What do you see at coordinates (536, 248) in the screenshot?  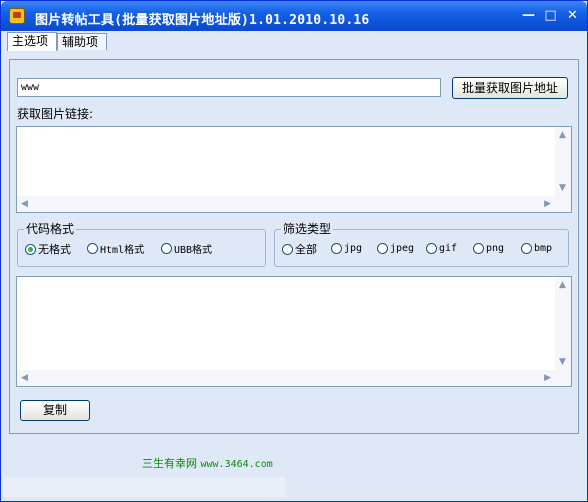 I see `radio-filter-bmp: bmp` at bounding box center [536, 248].